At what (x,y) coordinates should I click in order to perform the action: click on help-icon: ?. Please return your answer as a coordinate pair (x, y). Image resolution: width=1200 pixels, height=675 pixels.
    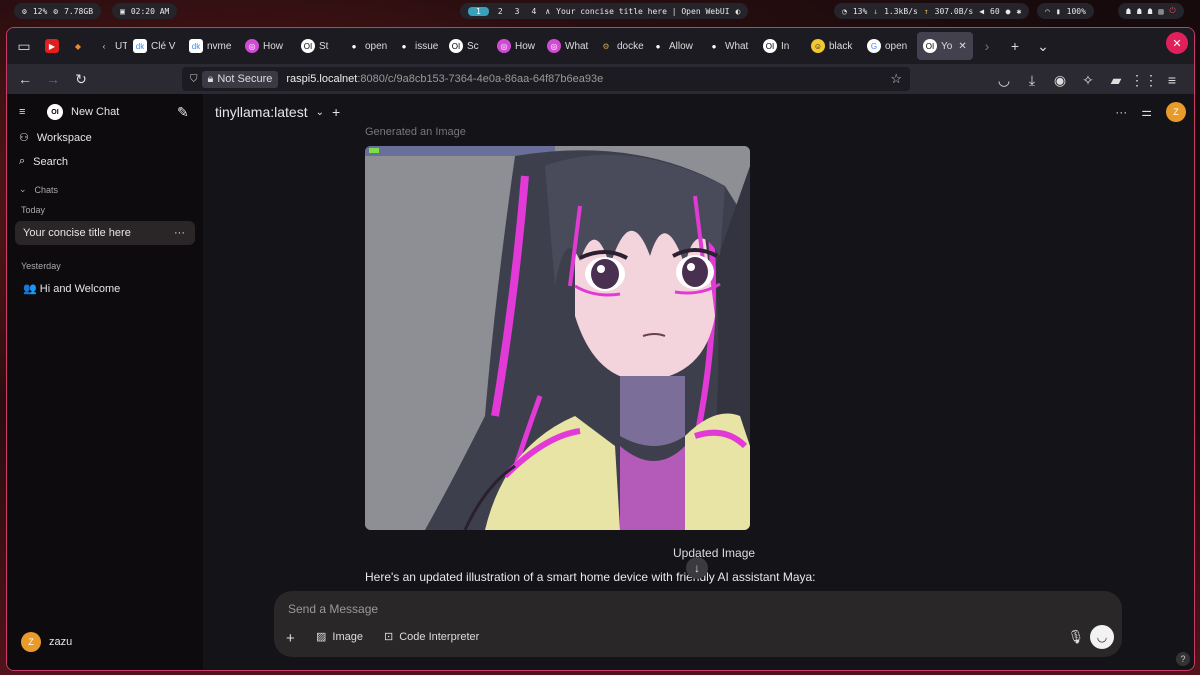
    Looking at the image, I should click on (1183, 659).